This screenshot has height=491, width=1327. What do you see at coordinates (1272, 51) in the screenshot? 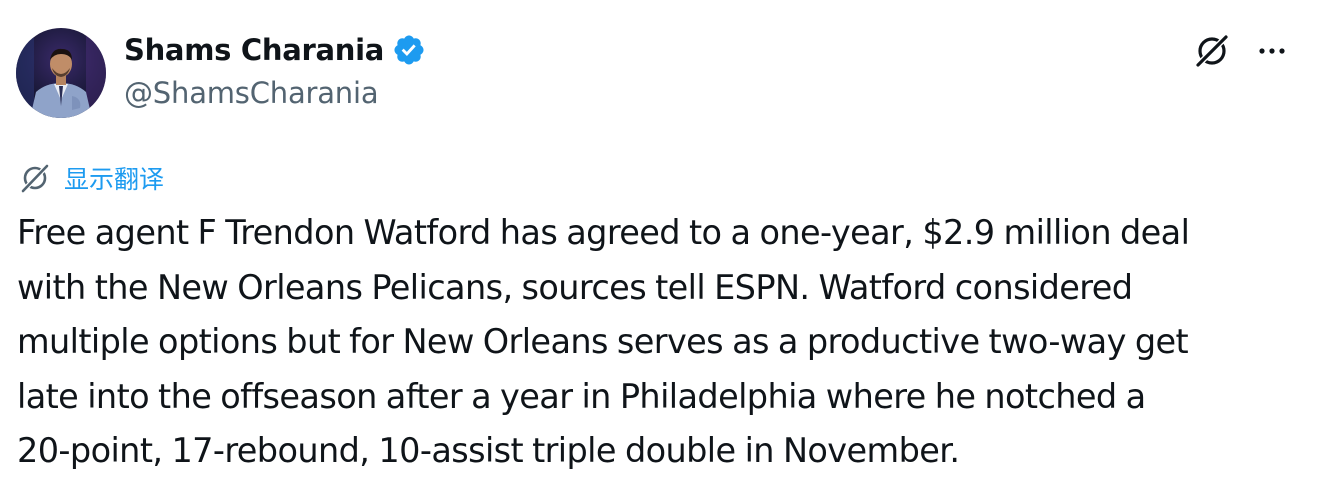
I see `more-options-icon` at bounding box center [1272, 51].